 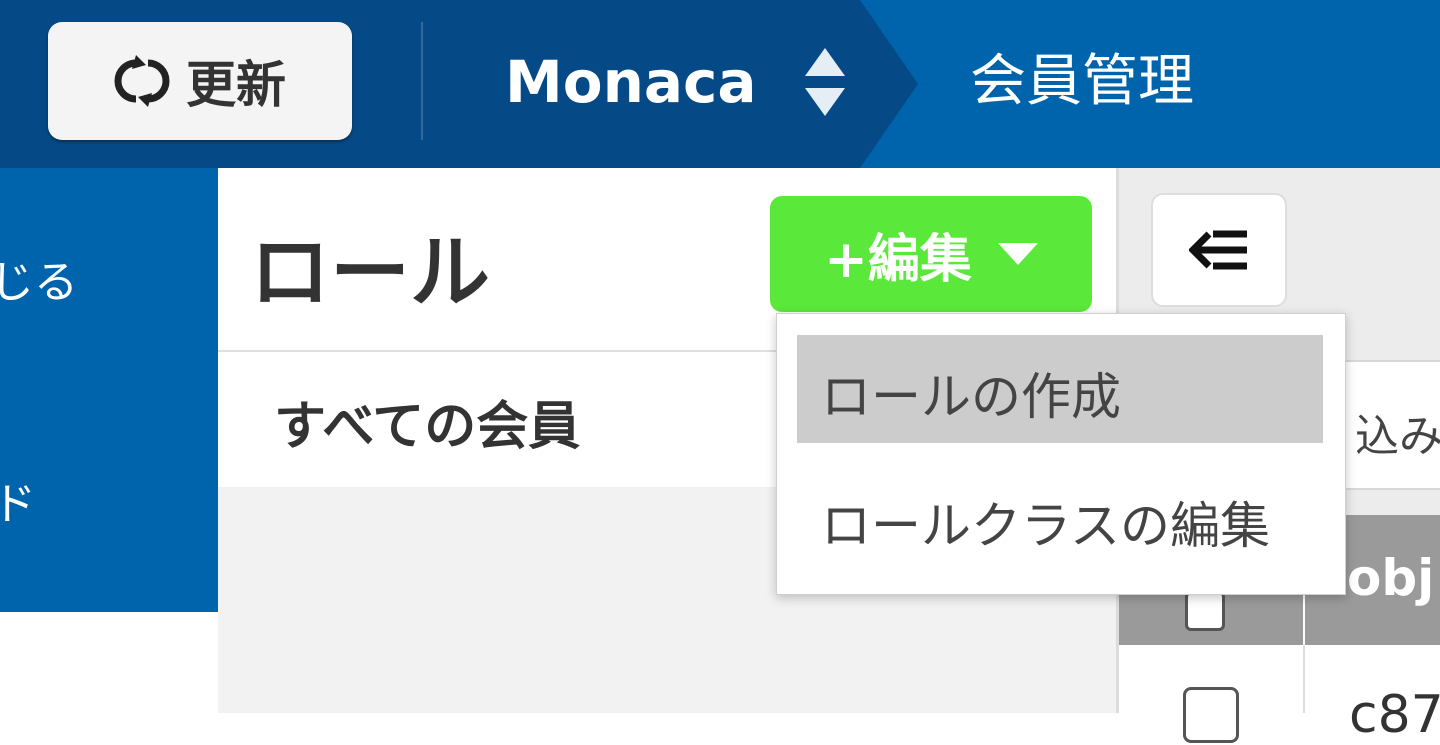 I want to click on table-row: c87, so click(x=1279, y=695).